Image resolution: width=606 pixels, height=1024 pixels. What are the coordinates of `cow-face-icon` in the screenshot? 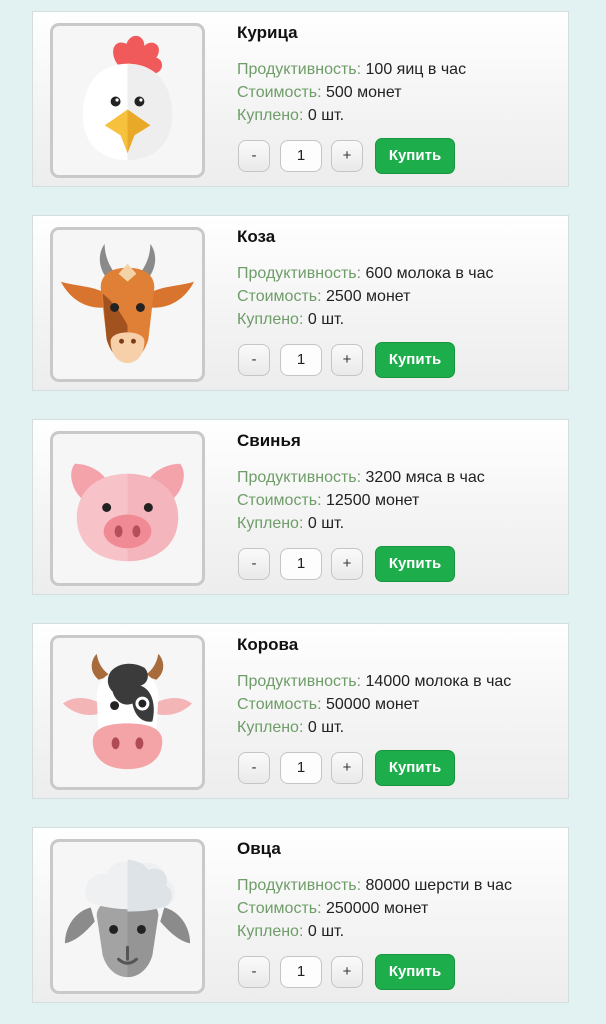 It's located at (127, 712).